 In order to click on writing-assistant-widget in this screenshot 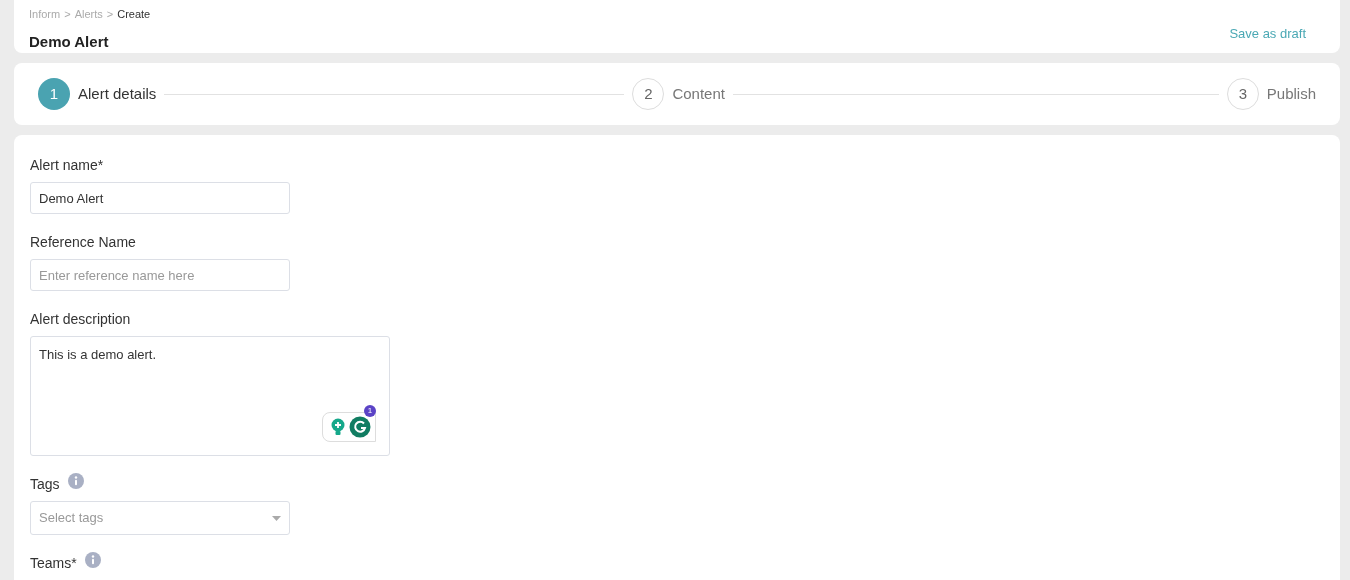, I will do `click(349, 427)`.